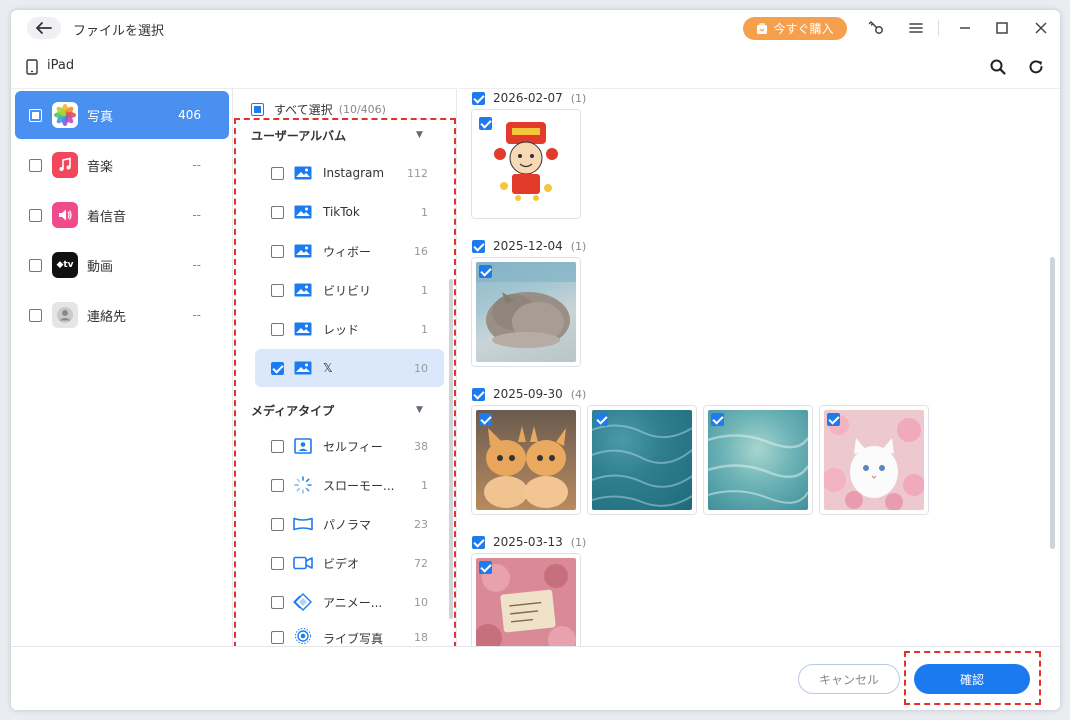 The width and height of the screenshot is (1070, 720). Describe the element at coordinates (65, 265) in the screenshot. I see `apple-tv-app-icon: ◆tv` at that location.